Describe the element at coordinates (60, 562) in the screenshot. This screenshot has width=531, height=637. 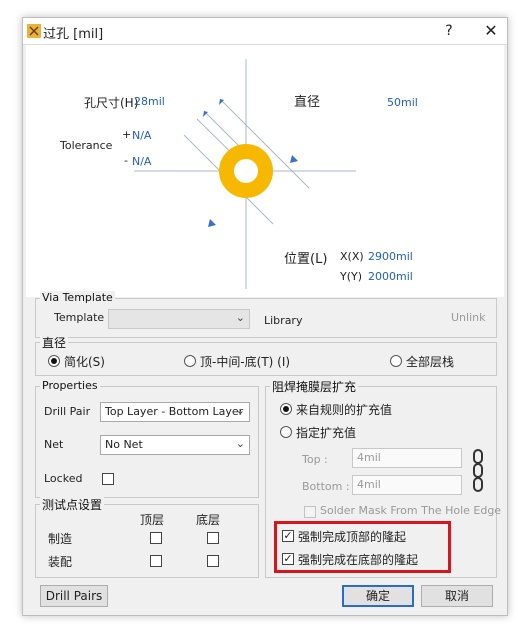
I see `testpoint-row-assy: 装配` at that location.